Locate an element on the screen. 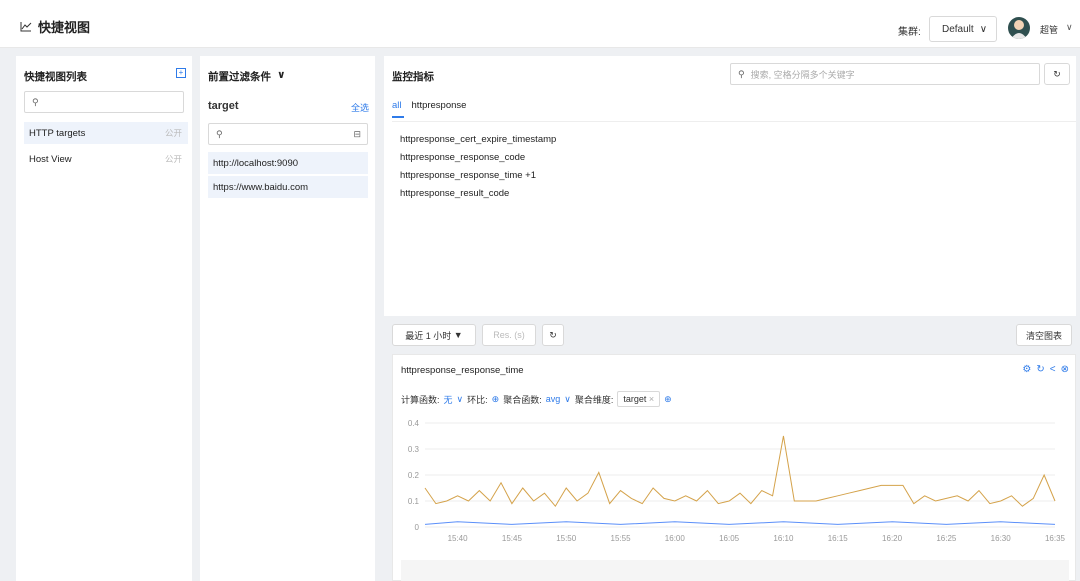 The image size is (1080, 581). clear-icon: ⊟ is located at coordinates (357, 134).